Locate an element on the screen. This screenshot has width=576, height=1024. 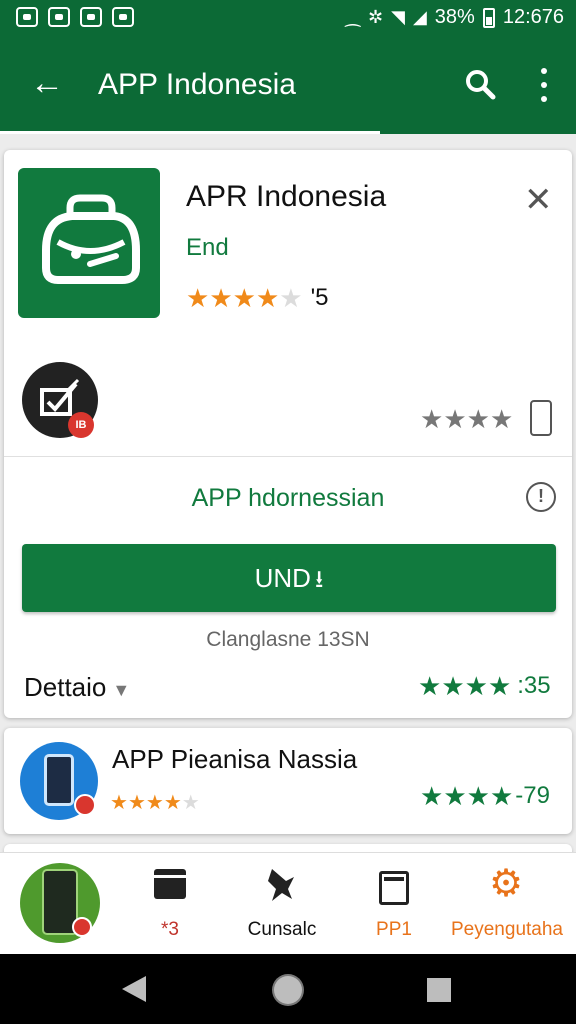
install-caption: Clanglasne 13SN is located at coordinates (288, 639).